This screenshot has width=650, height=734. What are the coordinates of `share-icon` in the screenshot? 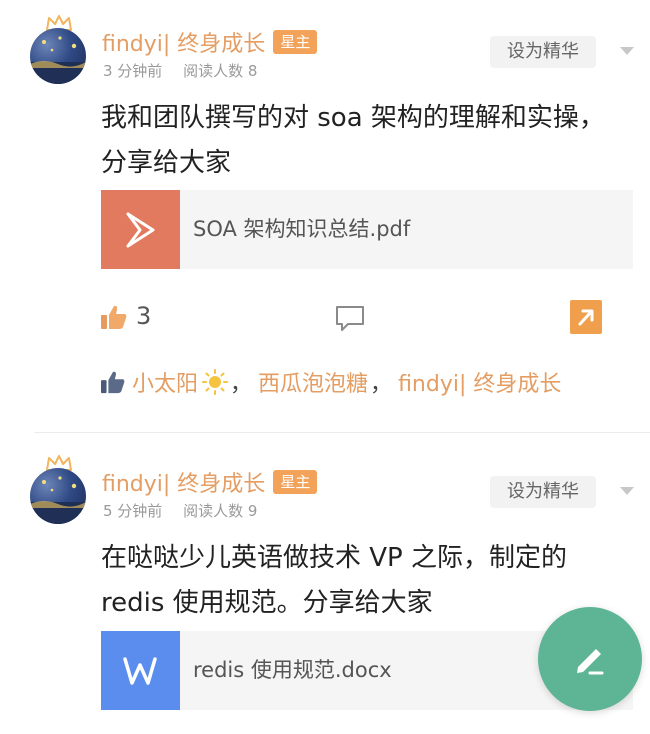 It's located at (586, 317).